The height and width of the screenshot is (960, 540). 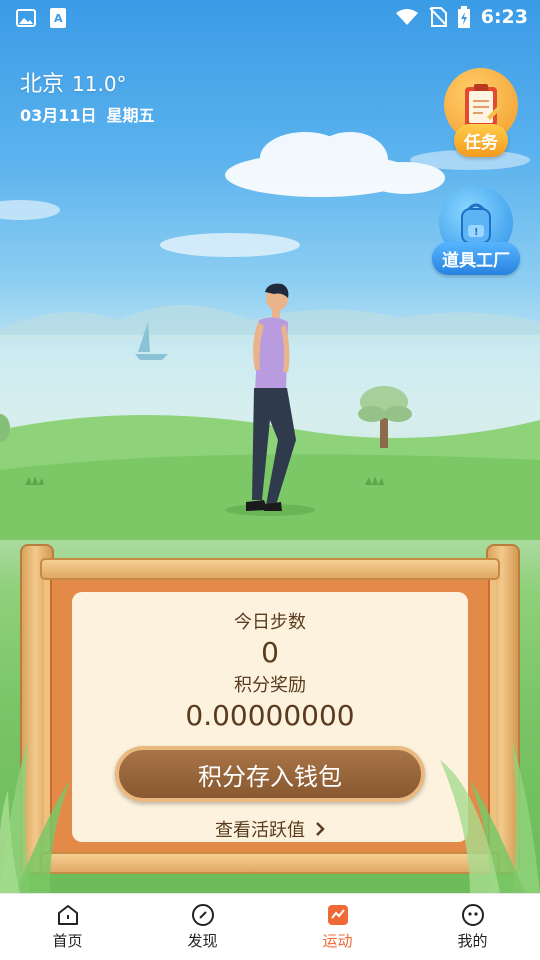 I want to click on tab-profile: 我的, so click(x=472, y=927).